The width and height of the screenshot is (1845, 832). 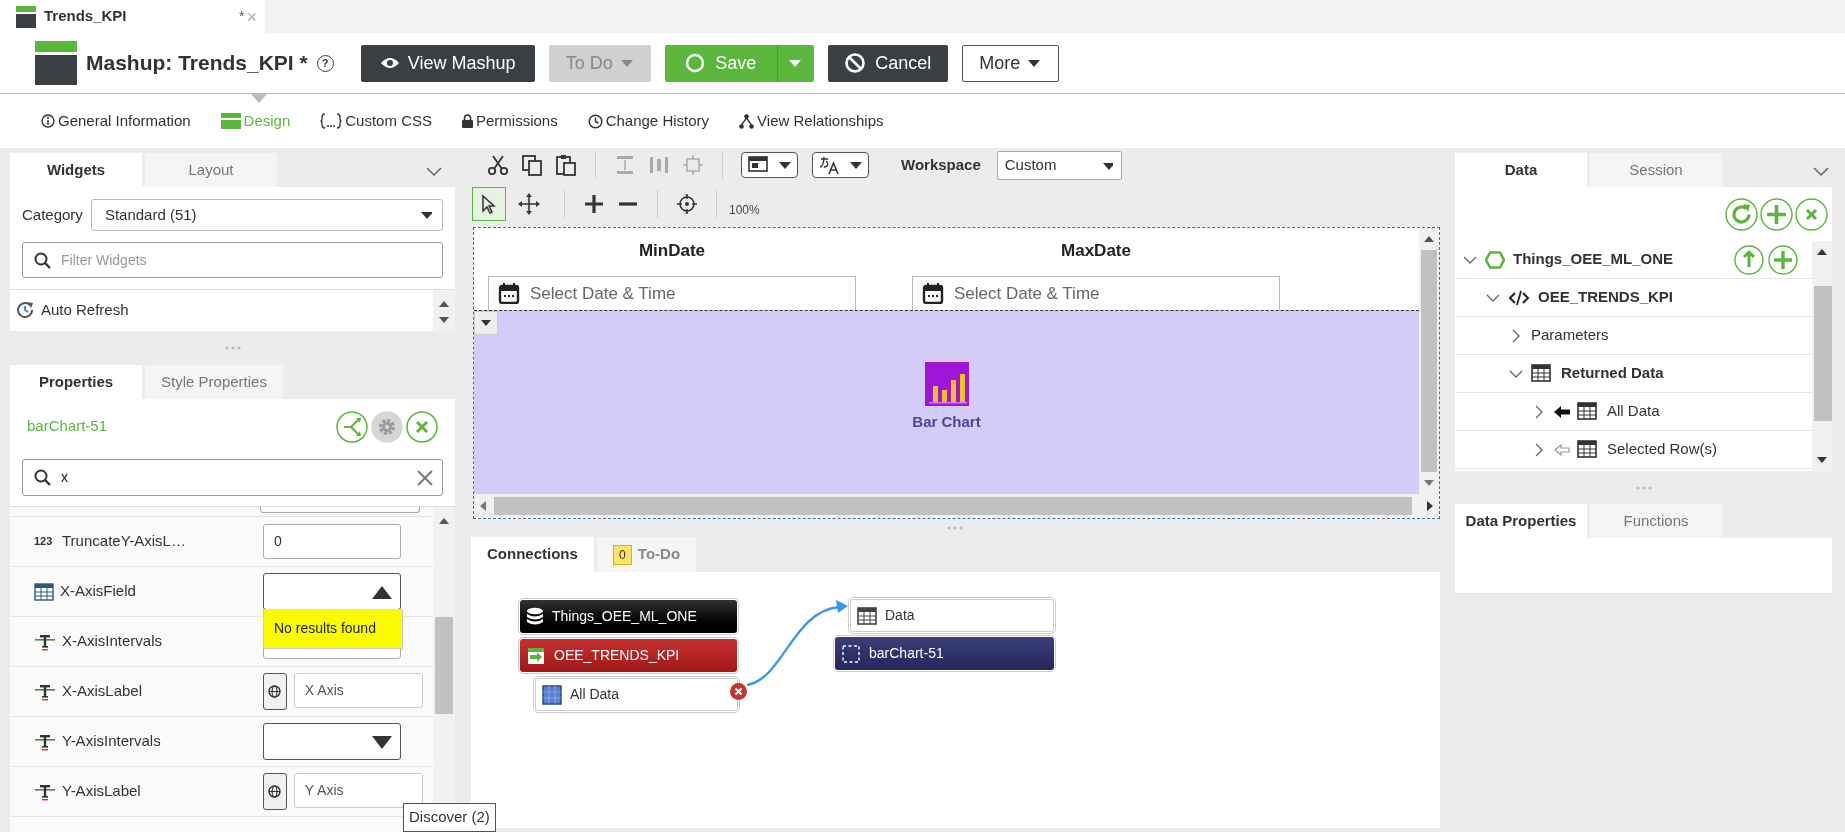 What do you see at coordinates (85, 16) in the screenshot?
I see `document-title: Trends_KPI` at bounding box center [85, 16].